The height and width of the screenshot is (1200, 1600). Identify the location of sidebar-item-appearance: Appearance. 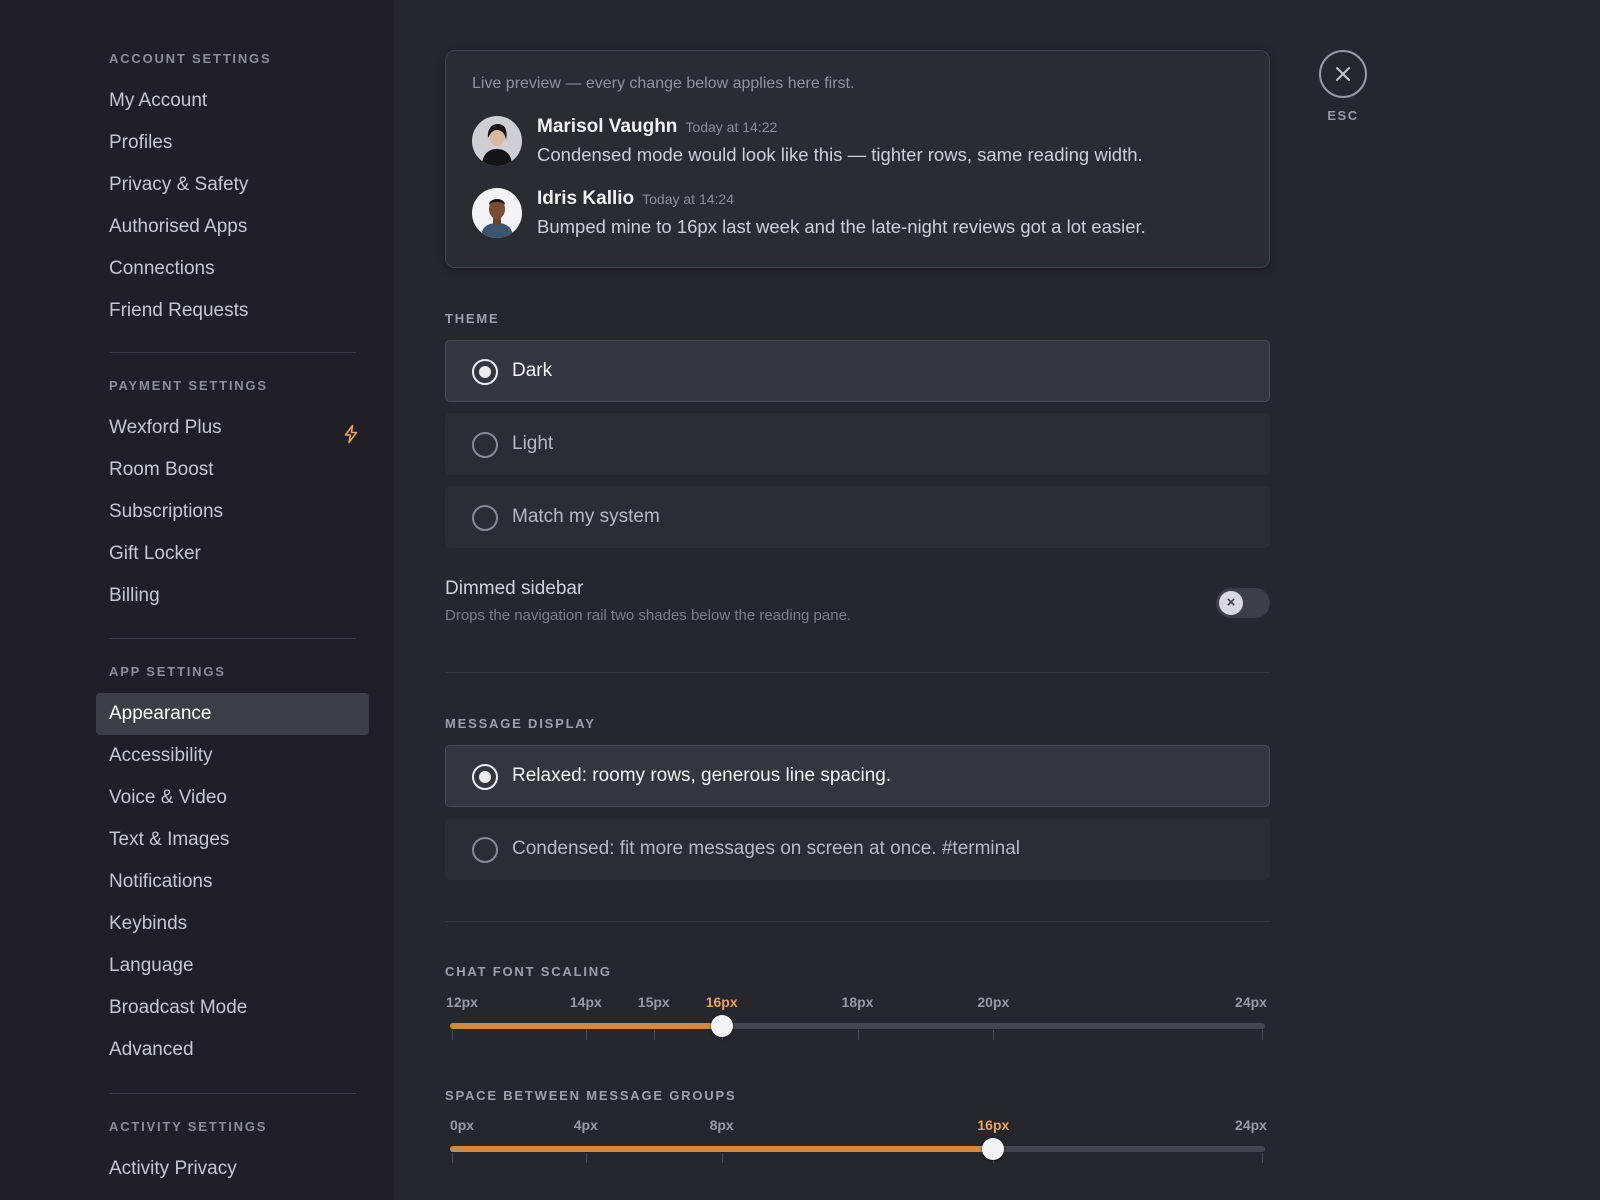
(232, 714).